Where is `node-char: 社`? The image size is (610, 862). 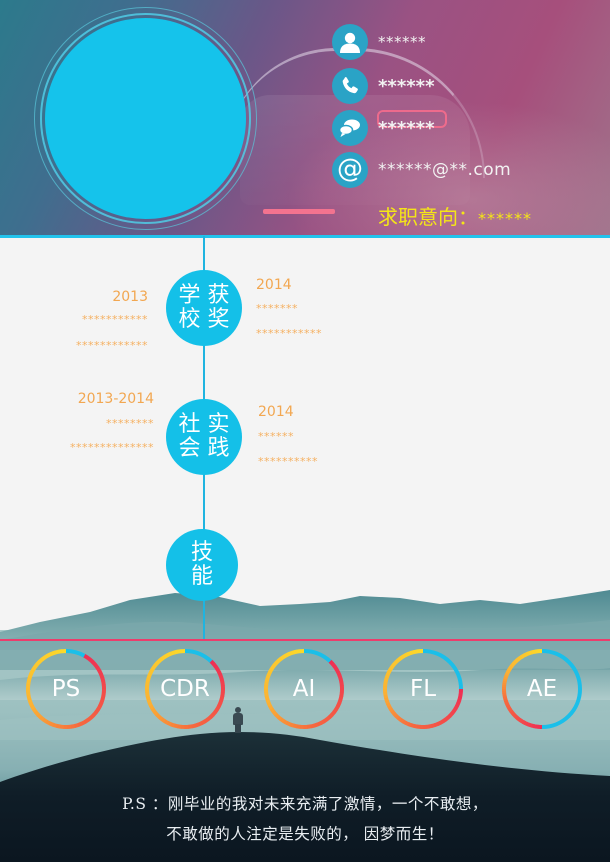 node-char: 社 is located at coordinates (189, 424).